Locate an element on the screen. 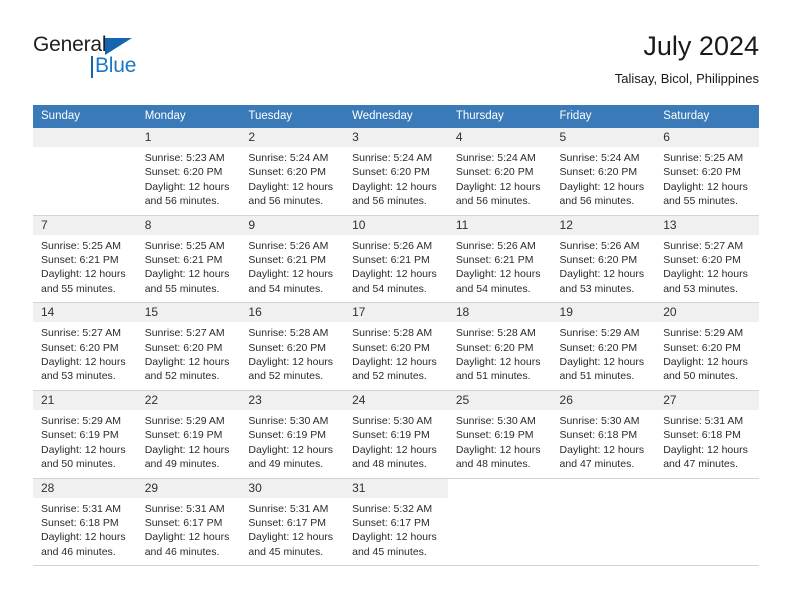 This screenshot has width=792, height=612. logo-divider-bar is located at coordinates (92, 67).